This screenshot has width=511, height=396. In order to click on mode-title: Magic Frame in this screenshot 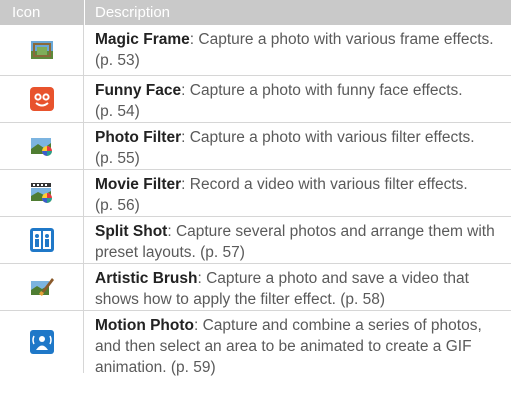, I will do `click(142, 39)`.